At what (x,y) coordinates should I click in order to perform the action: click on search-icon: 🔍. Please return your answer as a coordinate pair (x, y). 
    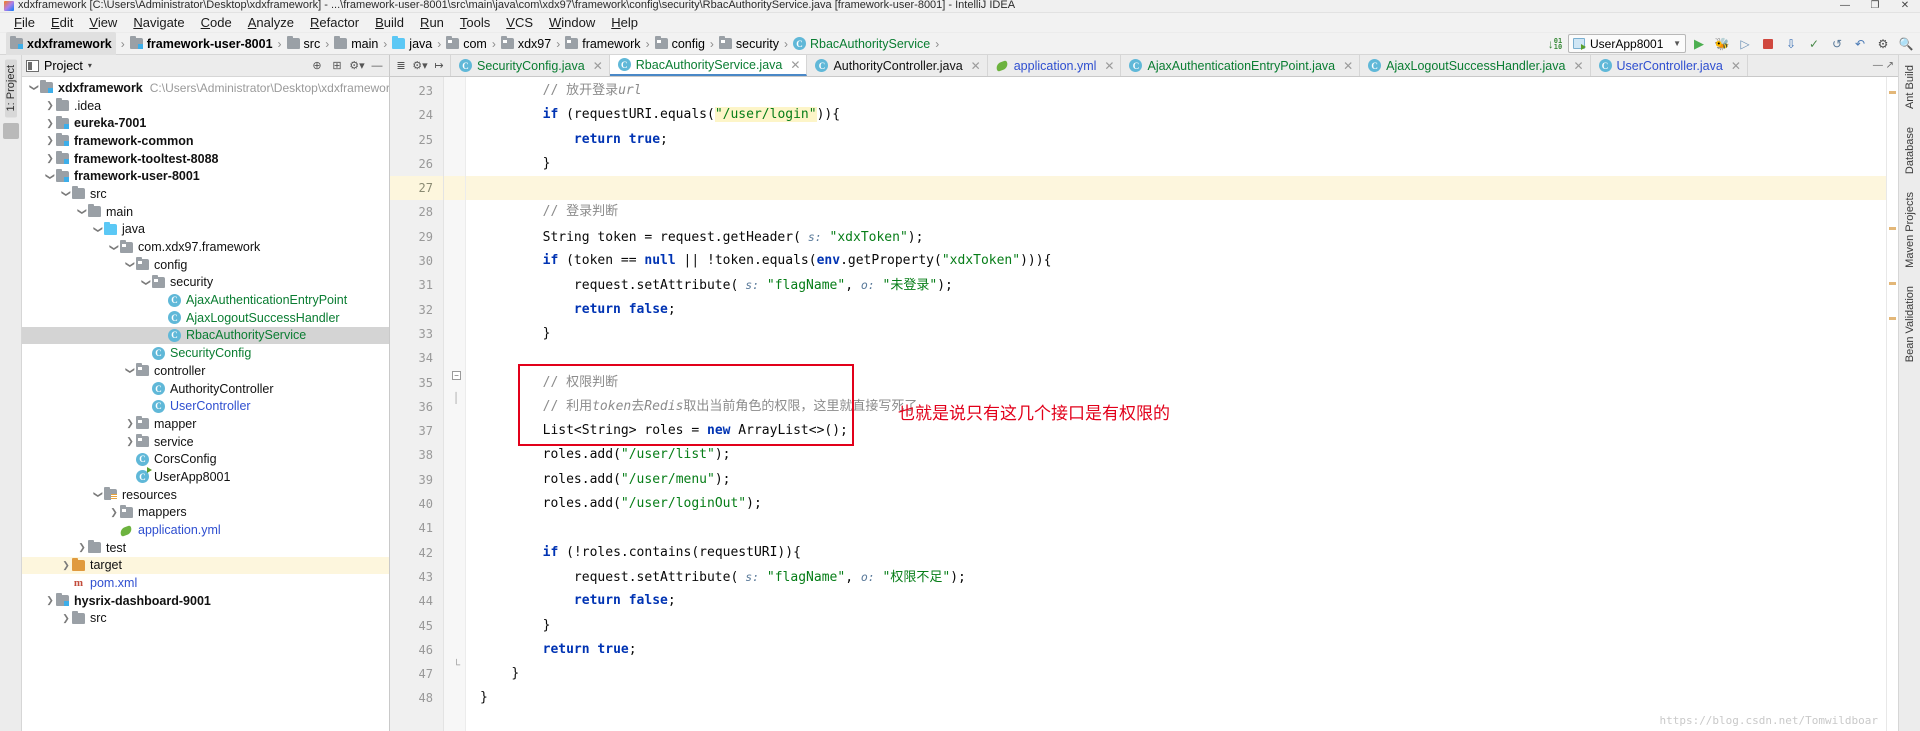
    Looking at the image, I should click on (1906, 44).